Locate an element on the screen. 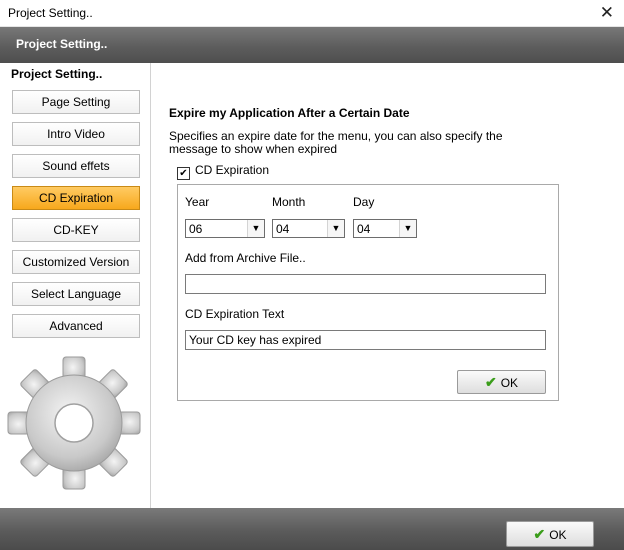 The height and width of the screenshot is (550, 624). group-ok-button: ✔ OK is located at coordinates (501, 382).